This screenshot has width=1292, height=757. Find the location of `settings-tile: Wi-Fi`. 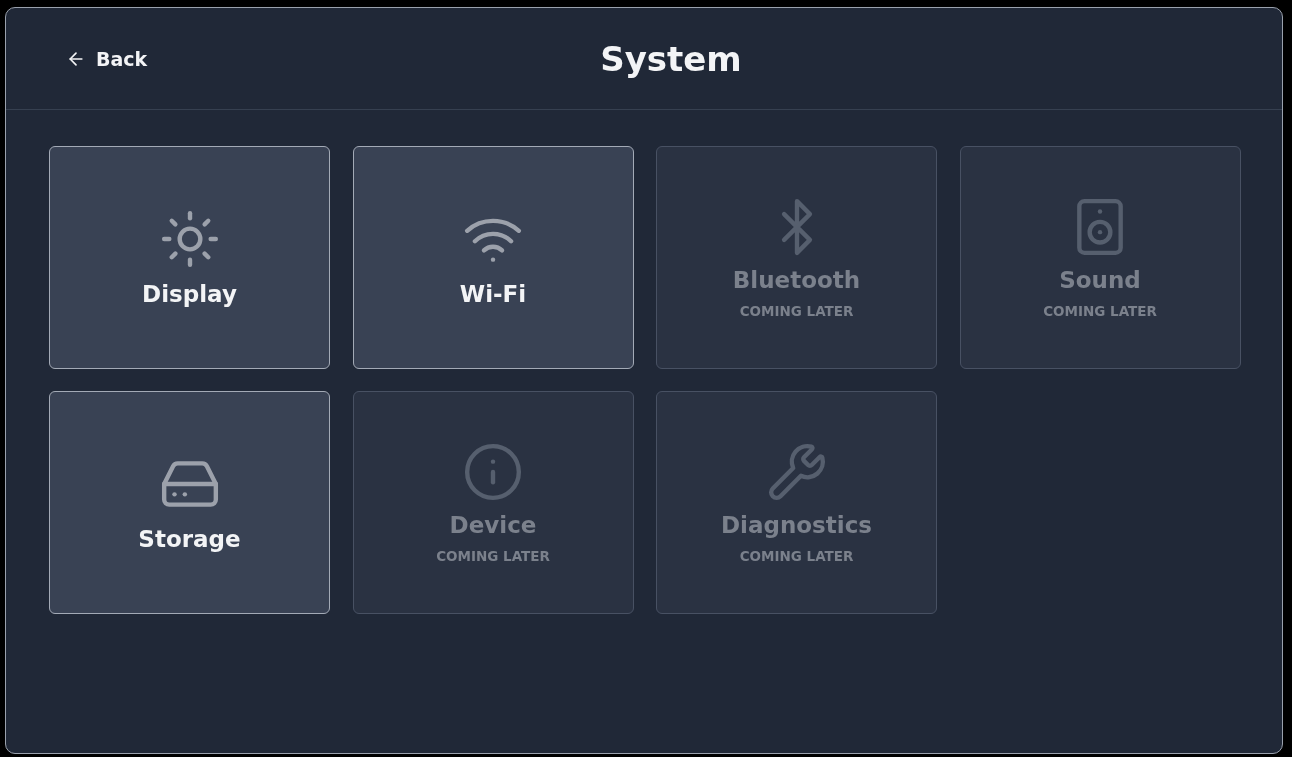

settings-tile: Wi-Fi is located at coordinates (493, 257).